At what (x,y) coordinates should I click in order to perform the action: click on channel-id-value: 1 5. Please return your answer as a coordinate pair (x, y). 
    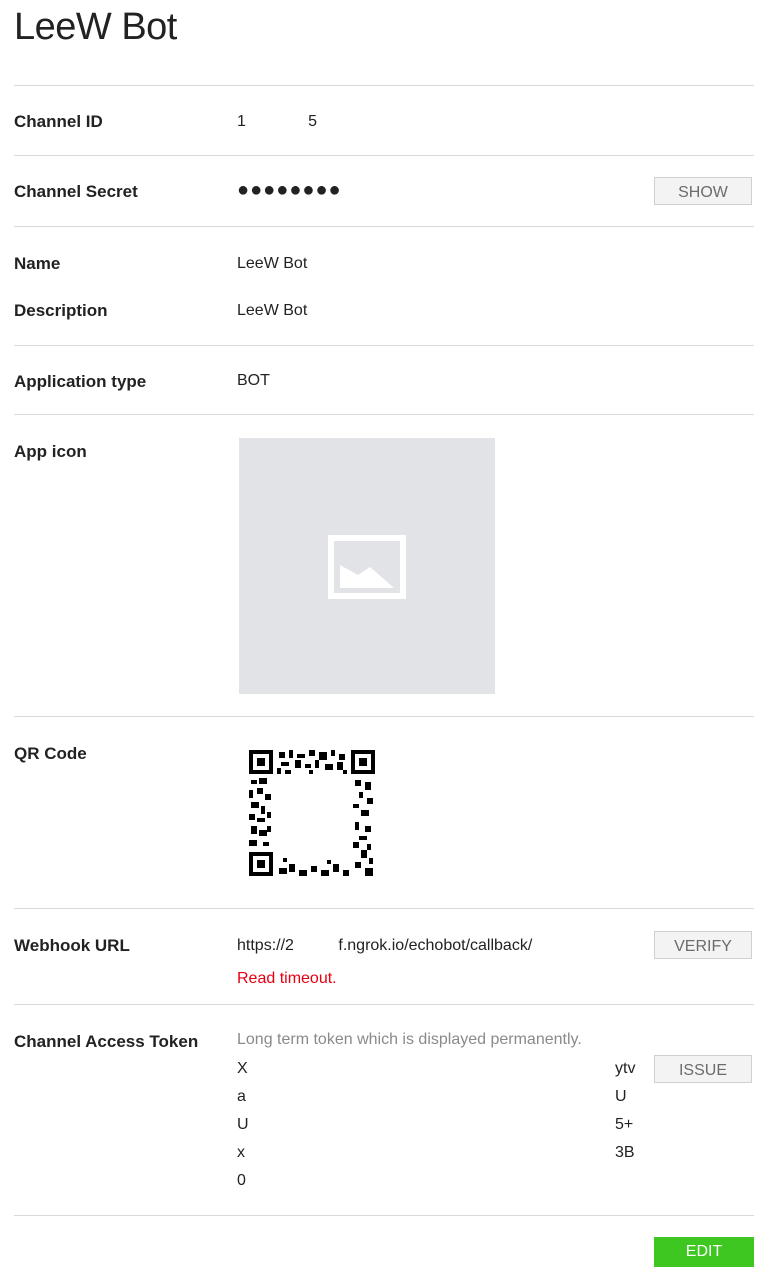
    Looking at the image, I should click on (277, 121).